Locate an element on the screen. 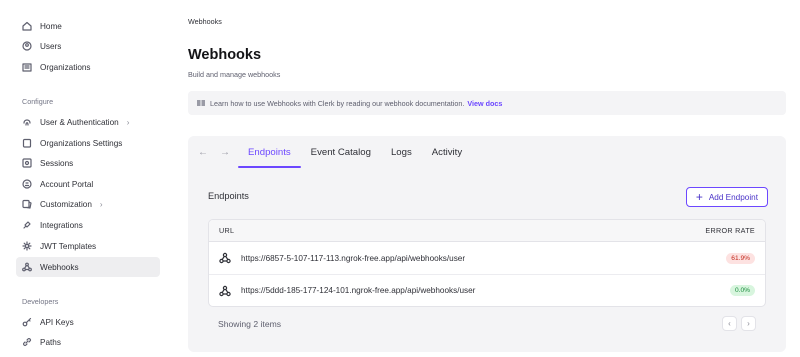 This screenshot has width=800, height=357. table-header: URL ERROR RATE is located at coordinates (487, 231).